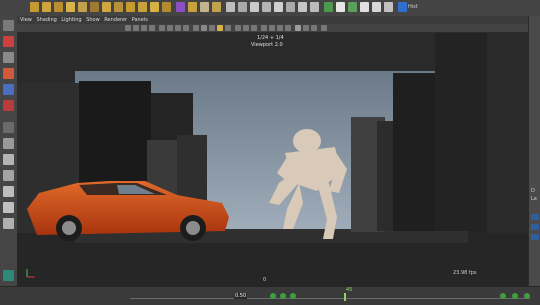 This screenshot has height=305, width=540. What do you see at coordinates (8, 143) in the screenshot?
I see `layout-single-icon` at bounding box center [8, 143].